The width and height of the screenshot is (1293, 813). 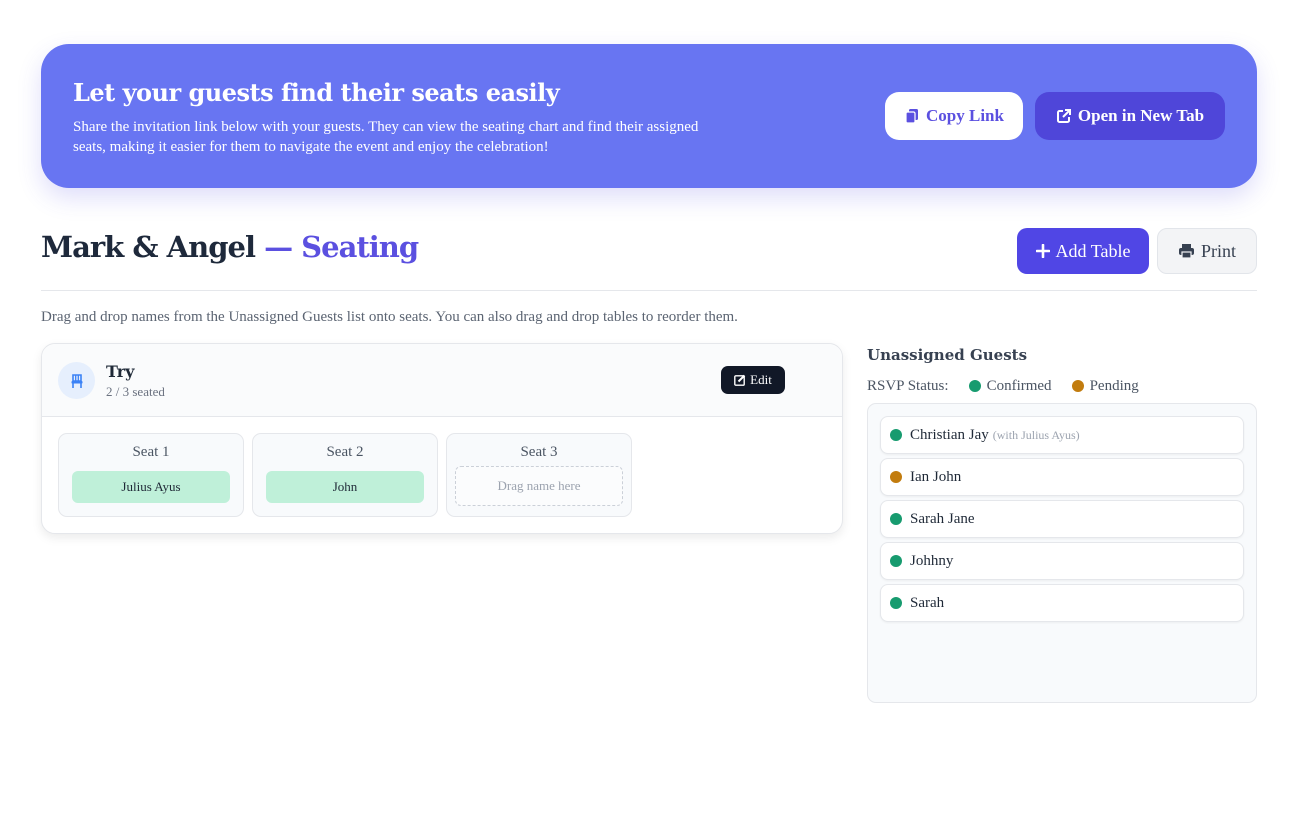 What do you see at coordinates (1141, 115) in the screenshot?
I see `open-new-tab-label: Open in New Tab` at bounding box center [1141, 115].